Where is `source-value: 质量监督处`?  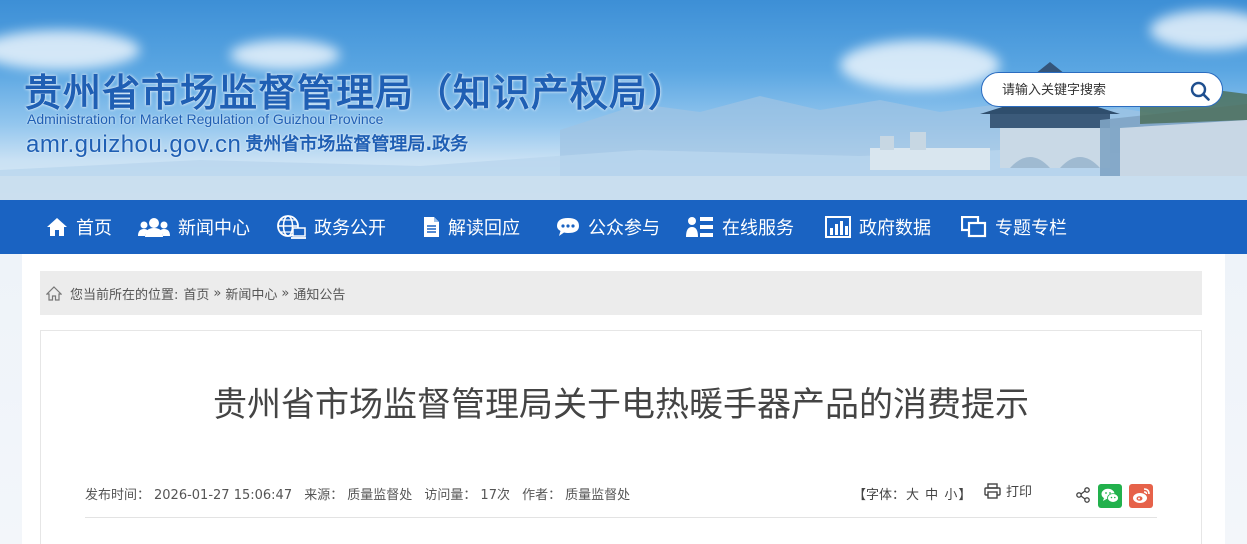 source-value: 质量监督处 is located at coordinates (380, 495).